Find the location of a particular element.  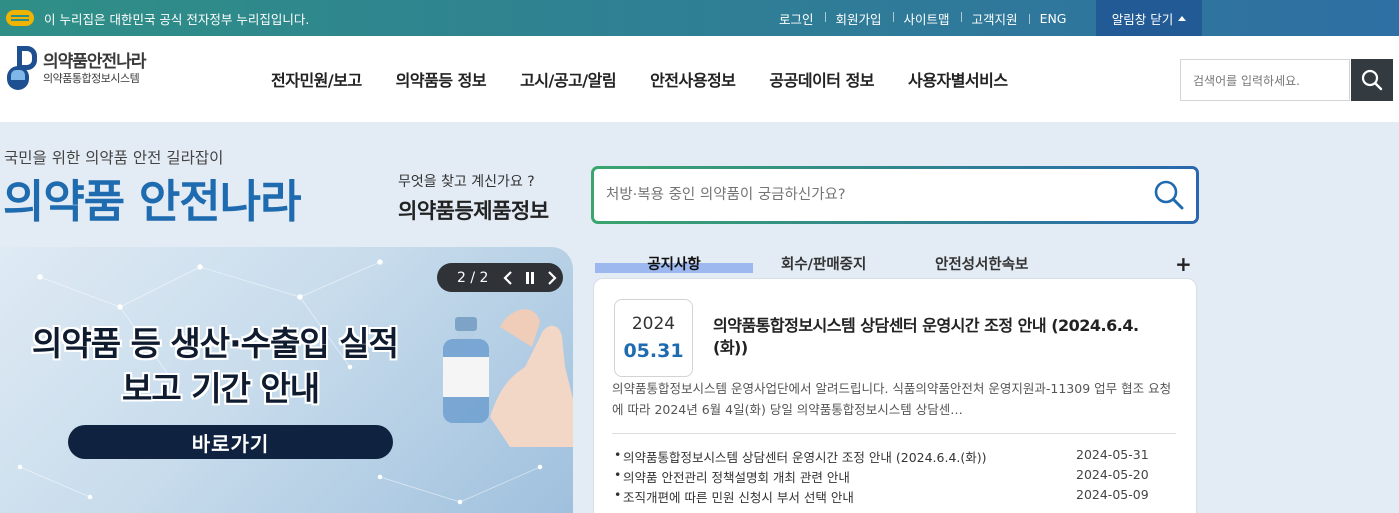

support-link: 고객지원 is located at coordinates (994, 18).